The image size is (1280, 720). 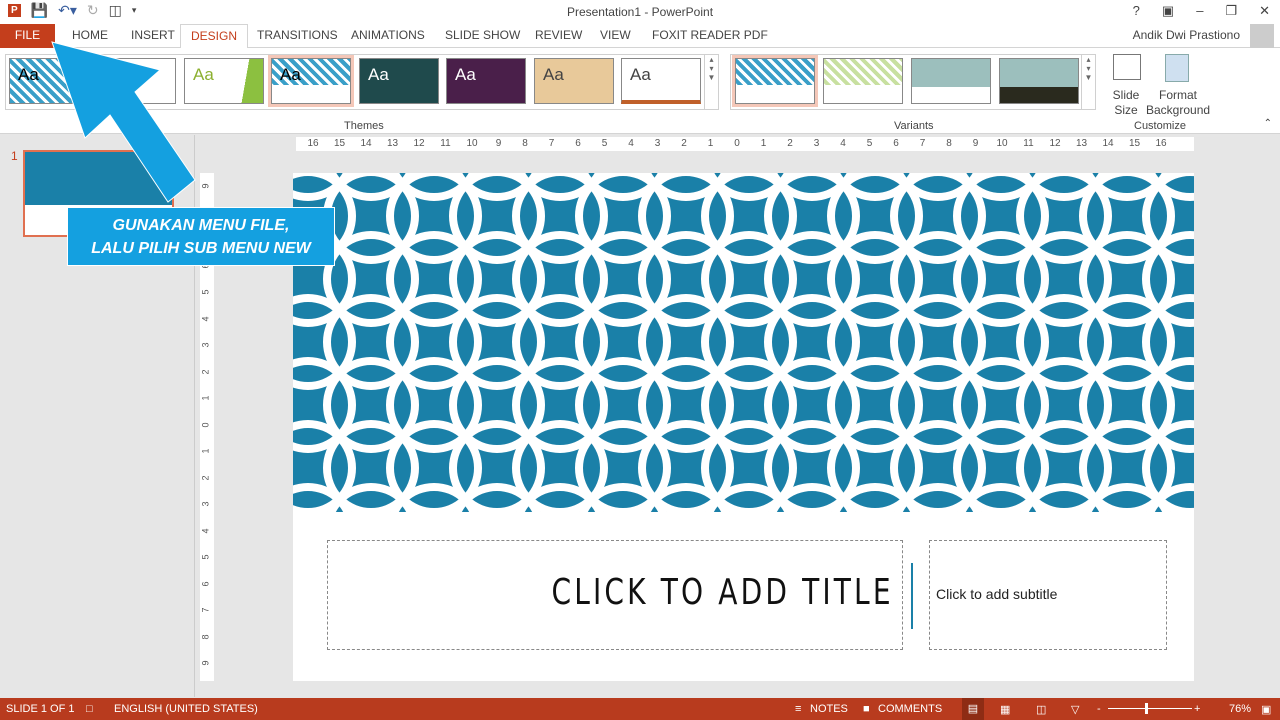 What do you see at coordinates (1146, 708) in the screenshot?
I see `zoom-slider-thumb` at bounding box center [1146, 708].